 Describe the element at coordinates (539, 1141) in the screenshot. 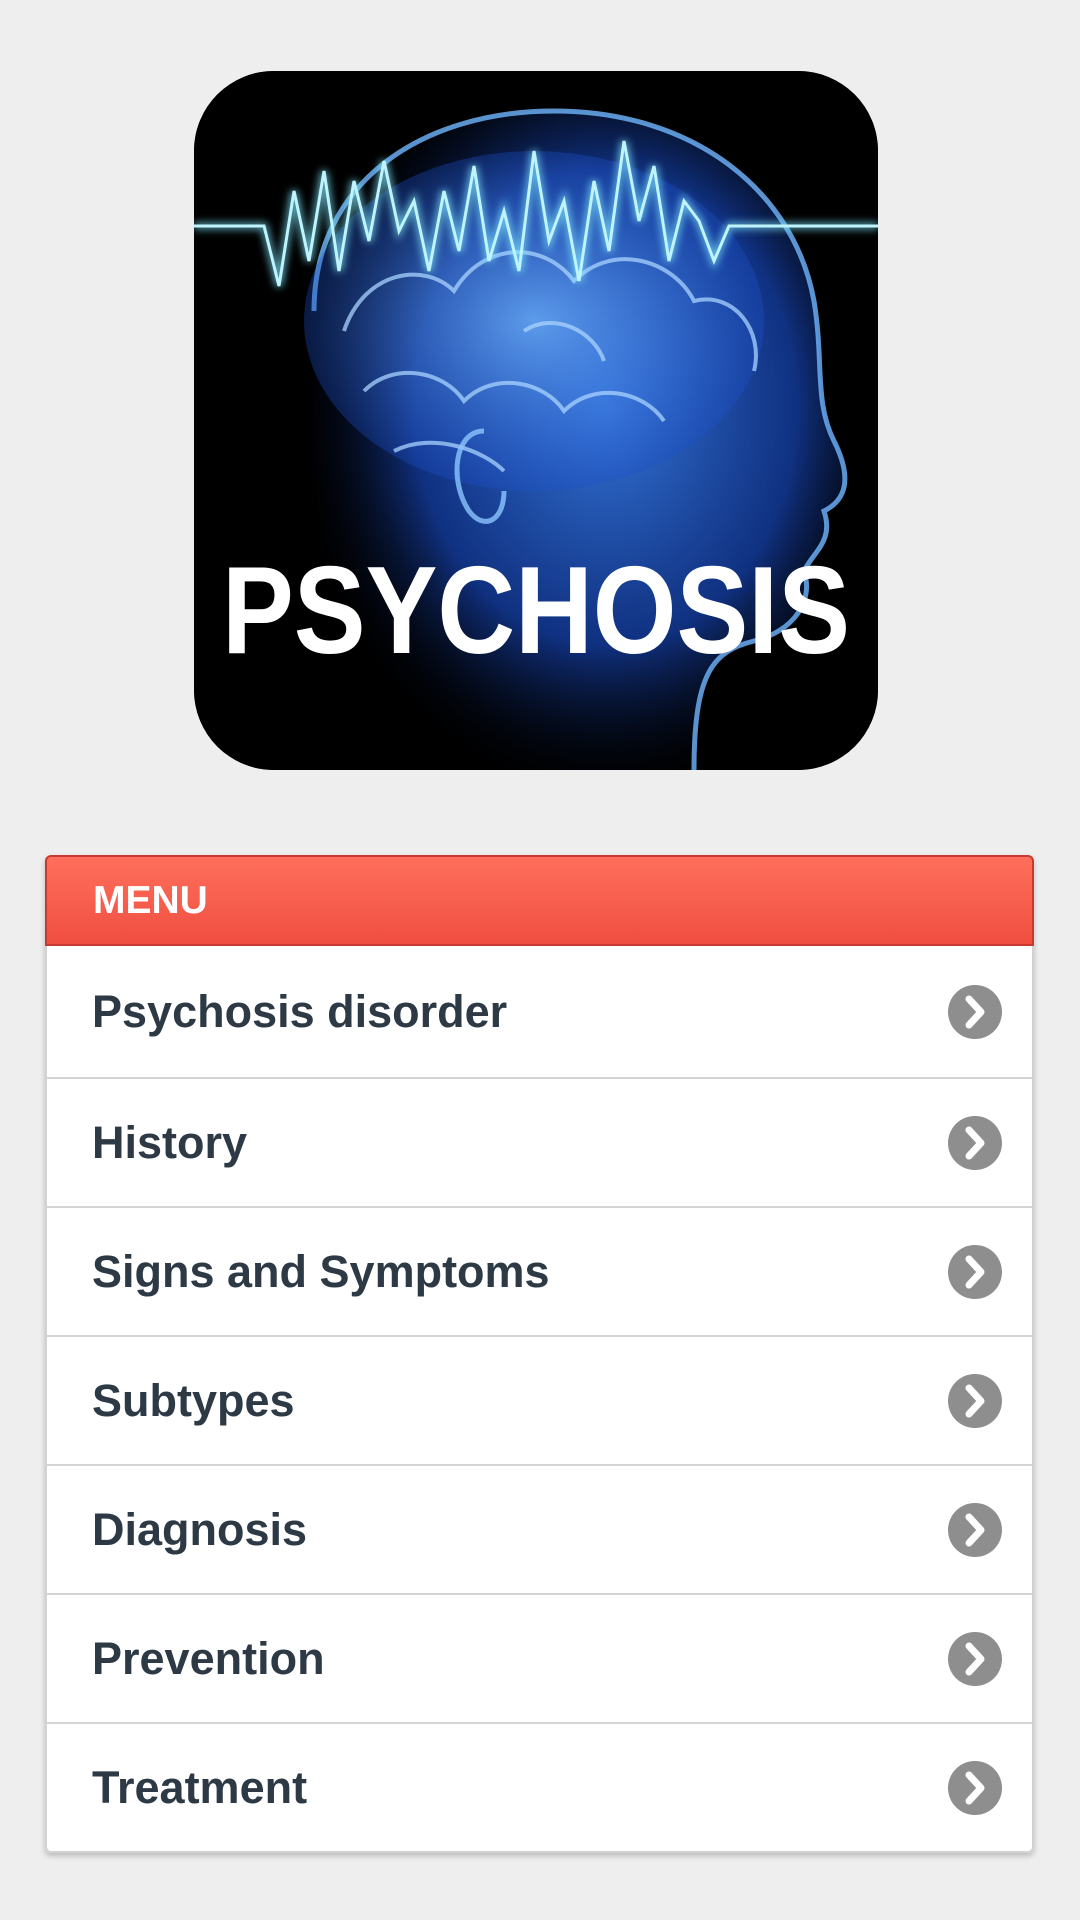

I see `menu-item-history: History` at that location.